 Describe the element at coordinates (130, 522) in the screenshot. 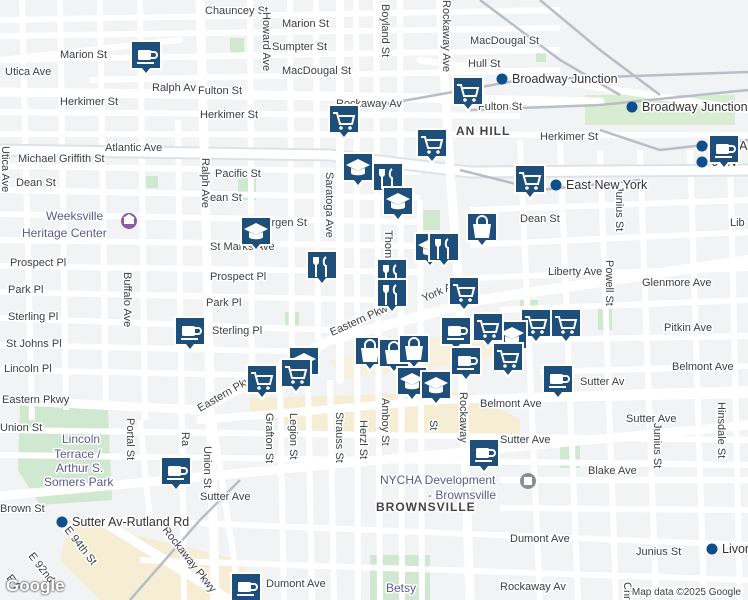

I see `station-label: Sutter Av-Rutland Rd` at that location.